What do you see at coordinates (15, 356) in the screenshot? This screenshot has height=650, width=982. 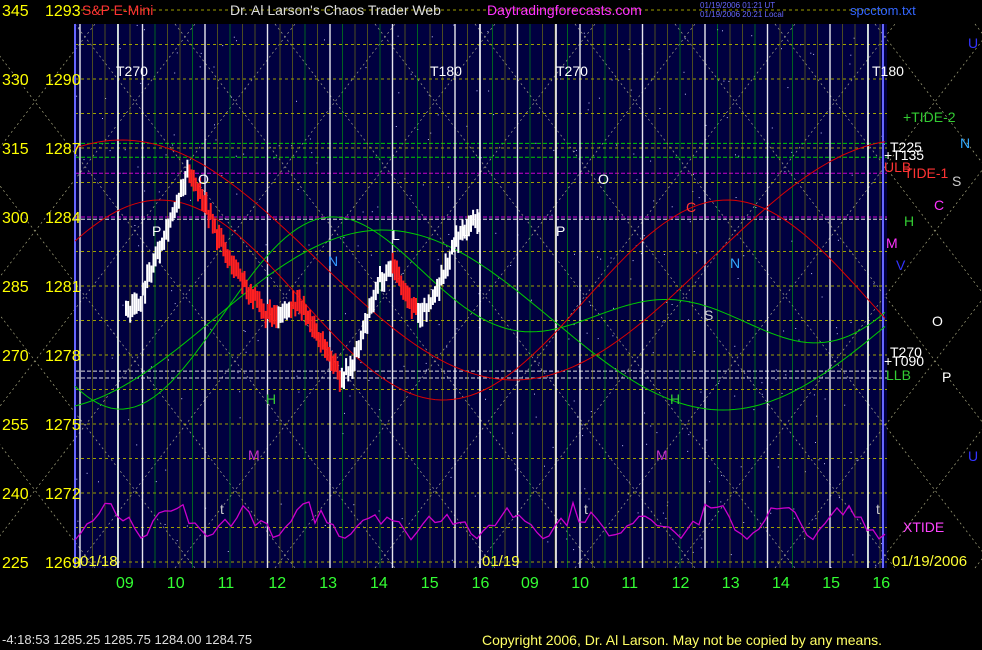 I see `y-tick-label-left: 270` at bounding box center [15, 356].